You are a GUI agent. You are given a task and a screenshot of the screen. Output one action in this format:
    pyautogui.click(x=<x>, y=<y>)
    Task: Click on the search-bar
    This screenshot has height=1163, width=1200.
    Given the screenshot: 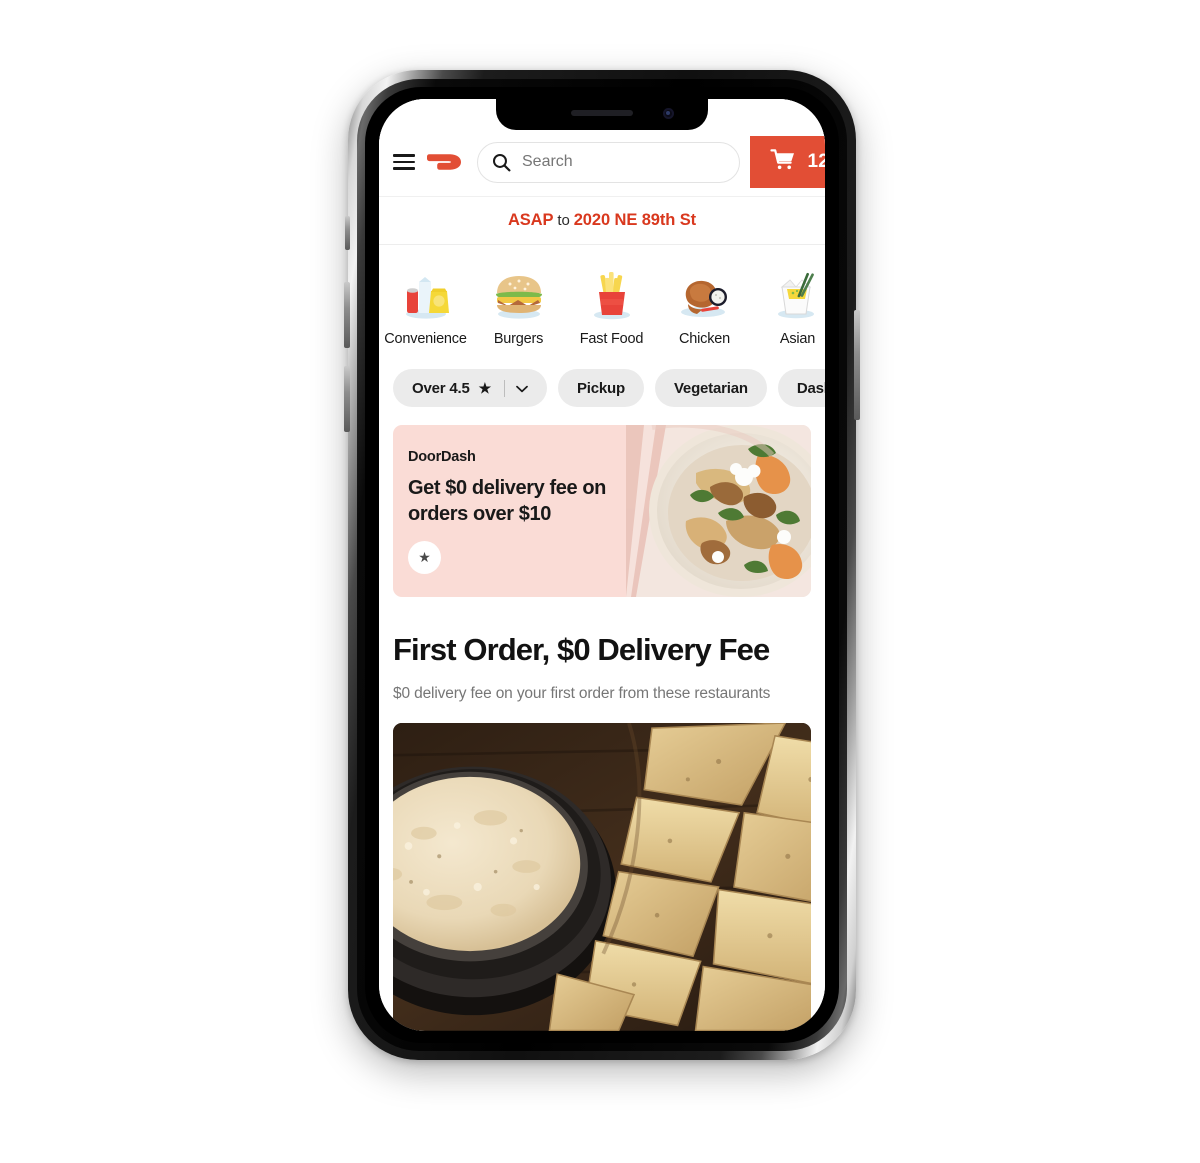 What is the action you would take?
    pyautogui.click(x=609, y=162)
    